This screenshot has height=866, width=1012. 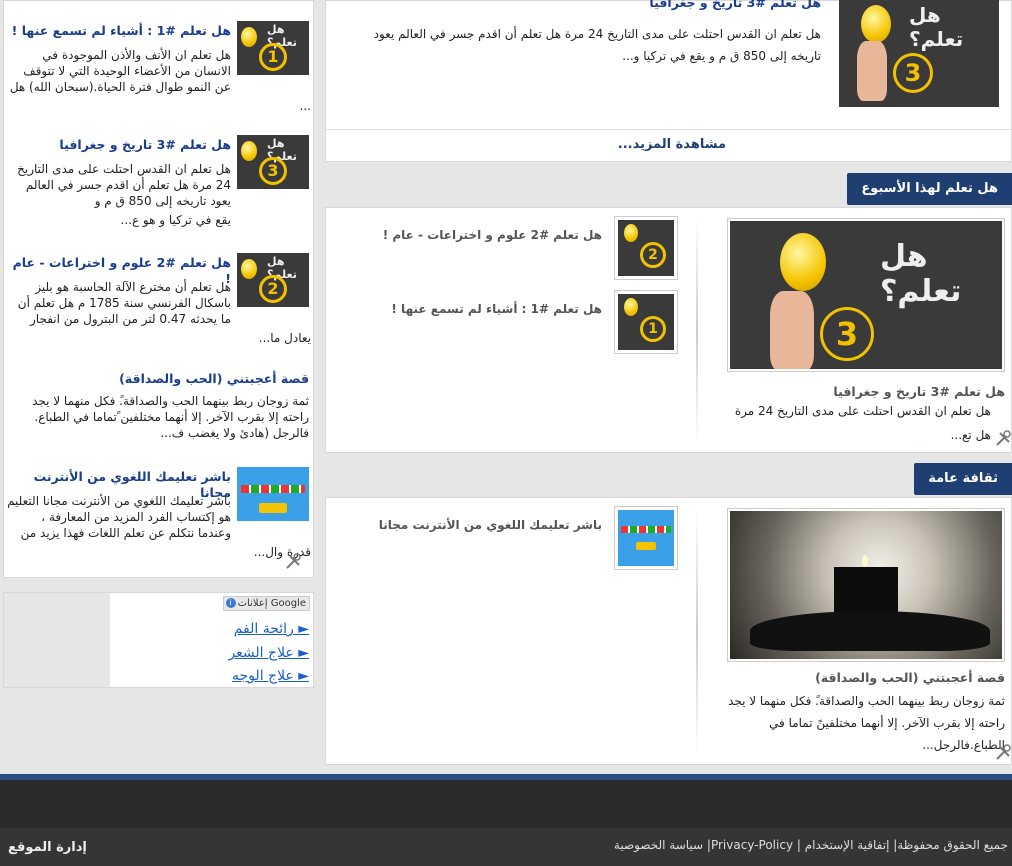 What do you see at coordinates (467, 525) in the screenshot?
I see `list-item-title: باشر تعليمك اللغوي من الأنترنت مجانا` at bounding box center [467, 525].